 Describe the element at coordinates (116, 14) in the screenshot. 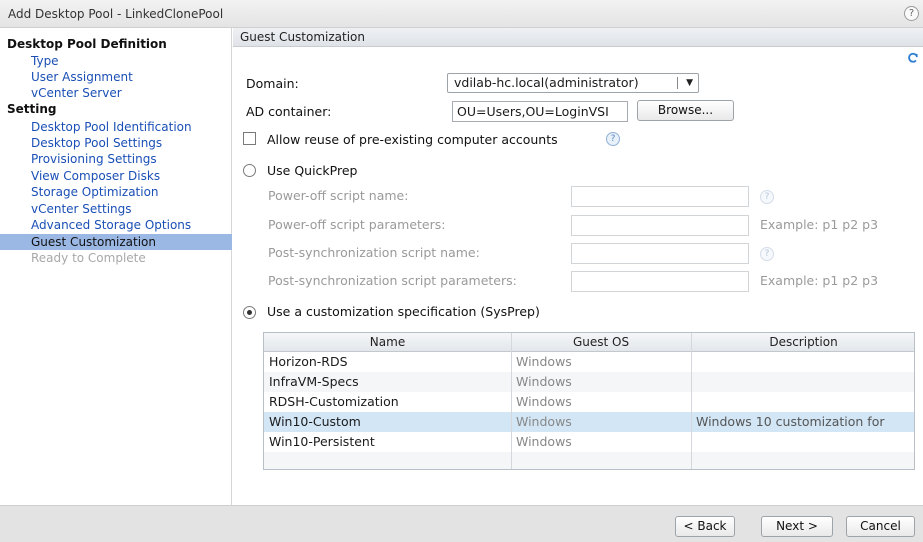

I see `window-title: Add Desktop Pool - LinkedClonePool` at that location.